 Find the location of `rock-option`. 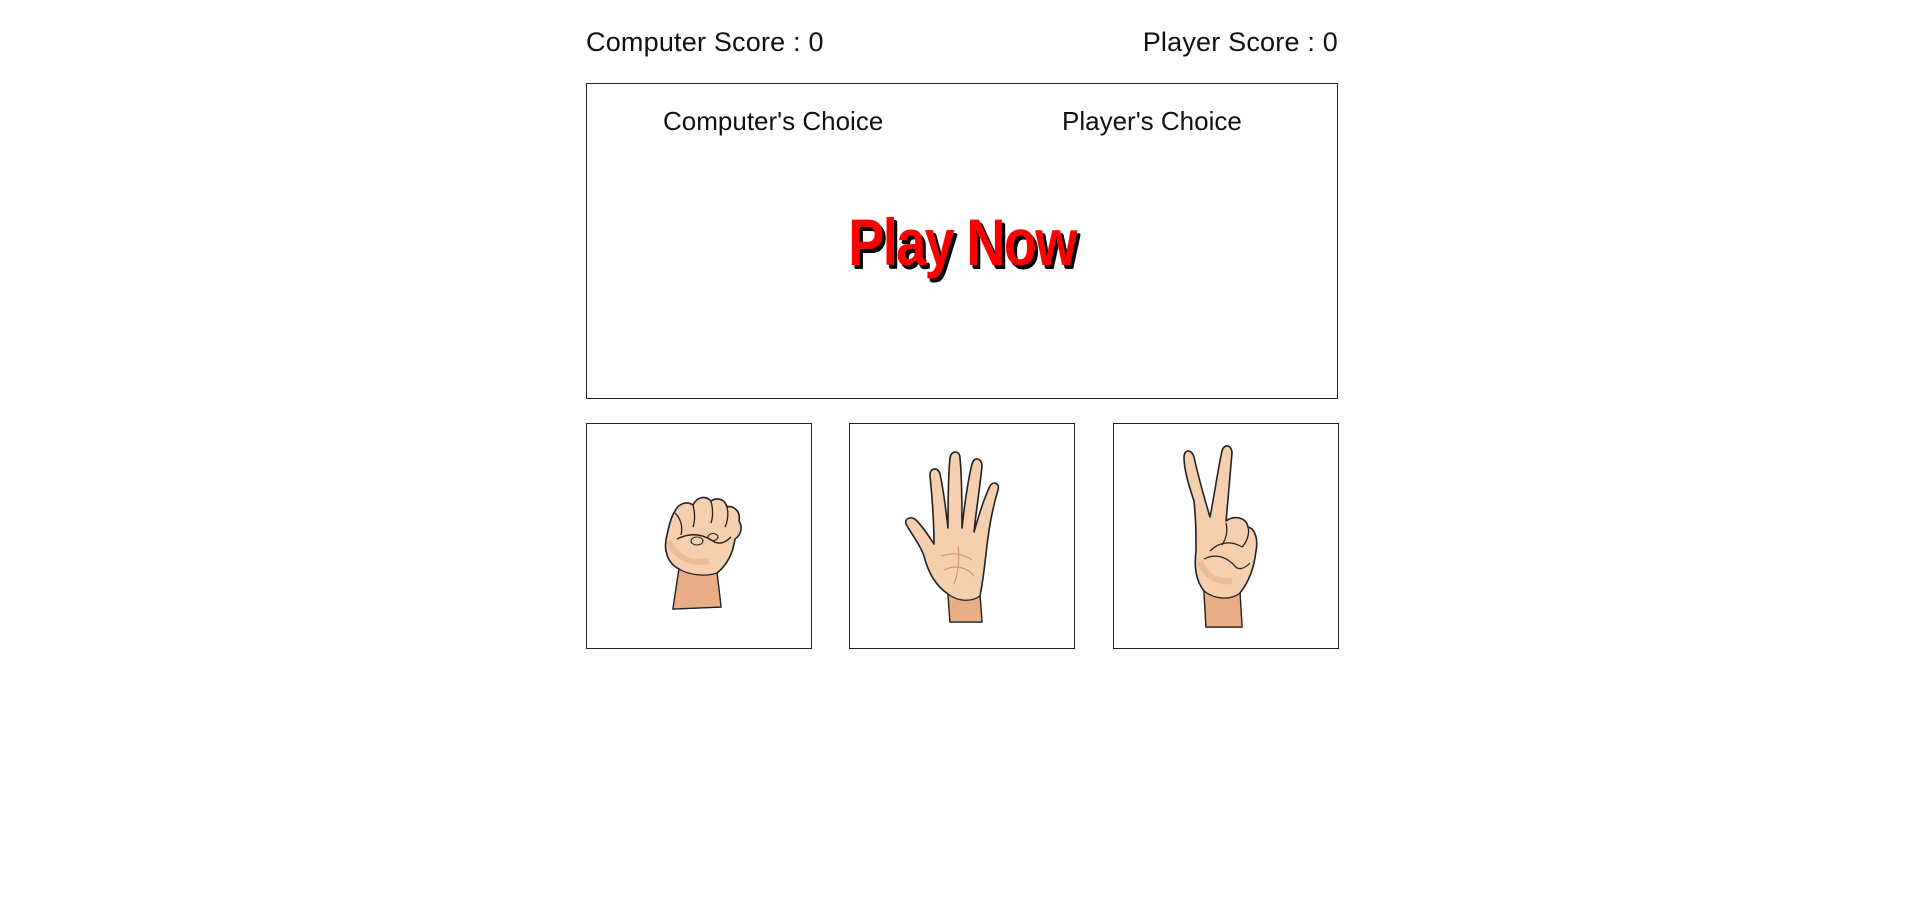

rock-option is located at coordinates (699, 536).